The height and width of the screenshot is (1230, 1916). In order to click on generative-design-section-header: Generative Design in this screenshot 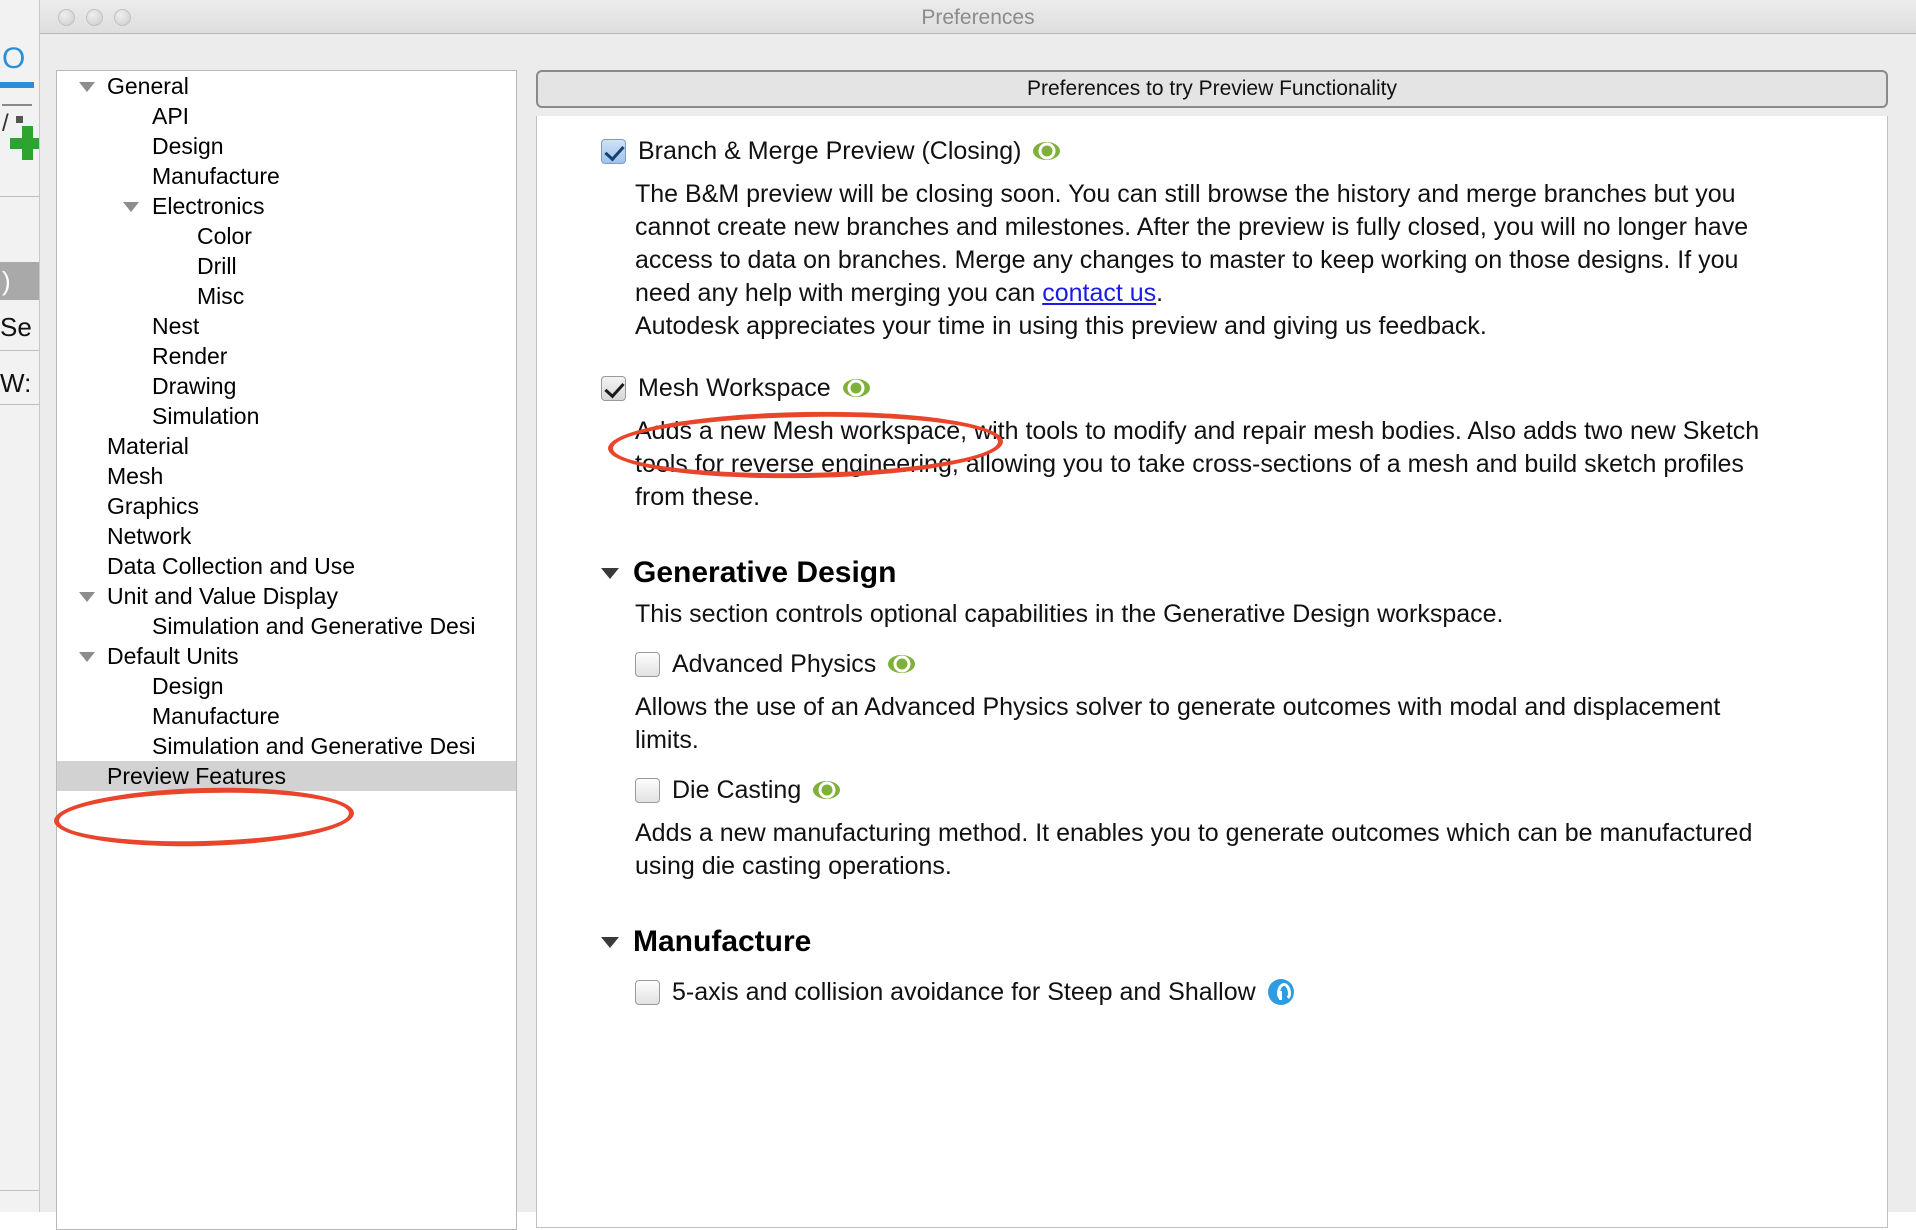, I will do `click(1231, 573)`.